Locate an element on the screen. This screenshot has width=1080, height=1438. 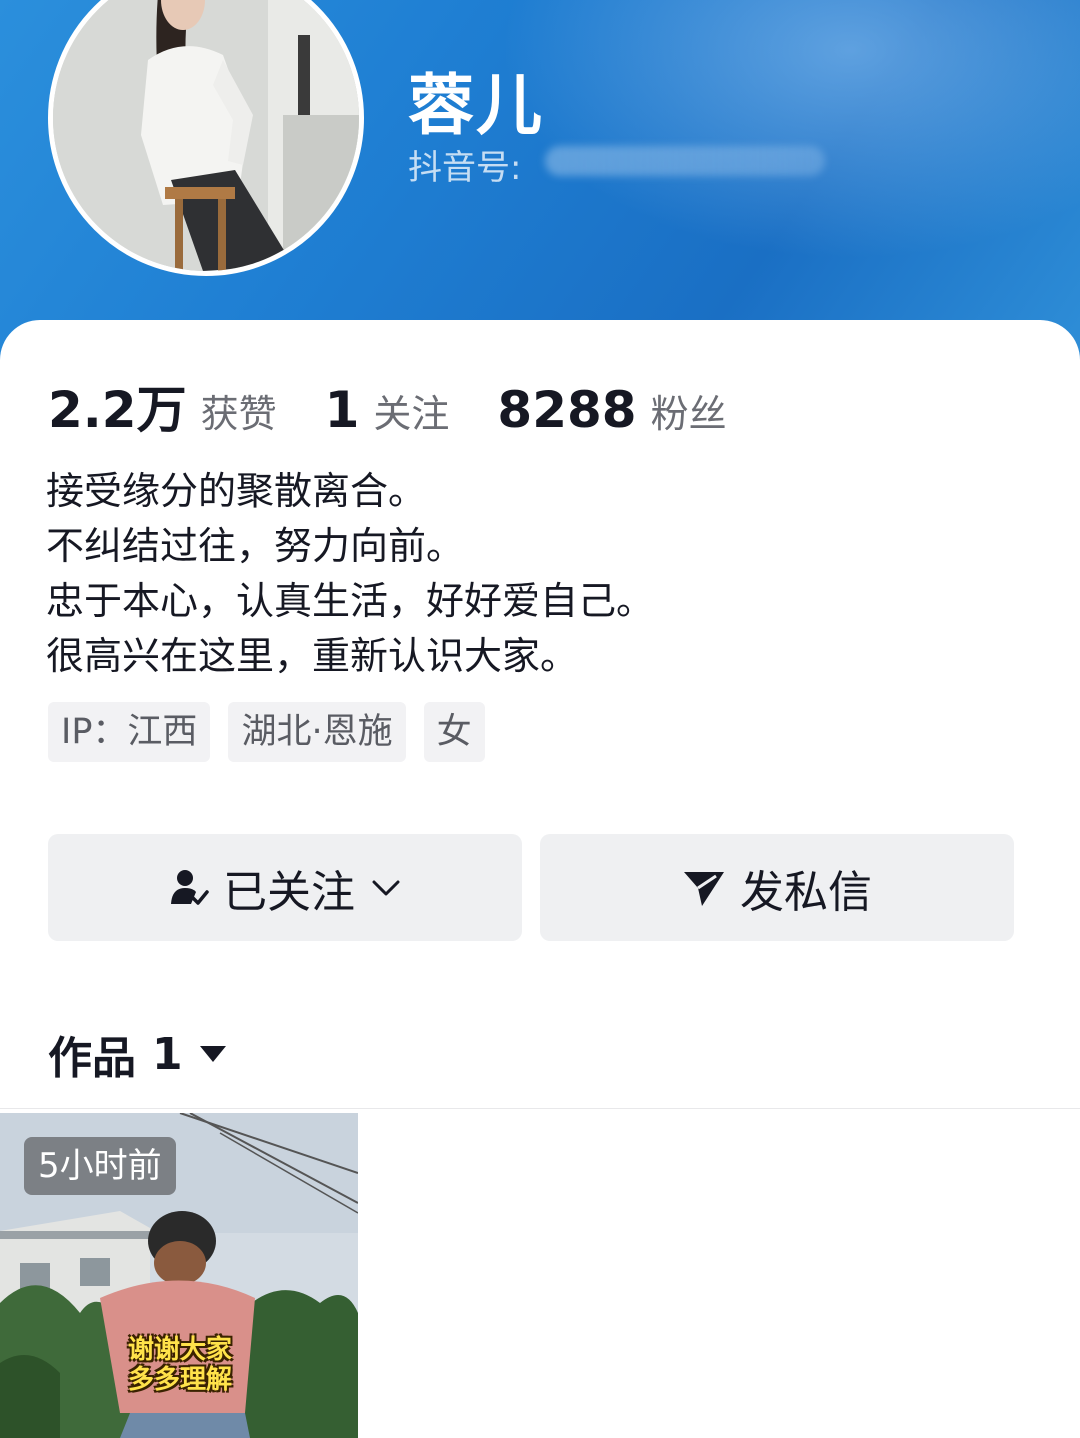
video-caption: 谢谢大家 多多理解 is located at coordinates (180, 1365).